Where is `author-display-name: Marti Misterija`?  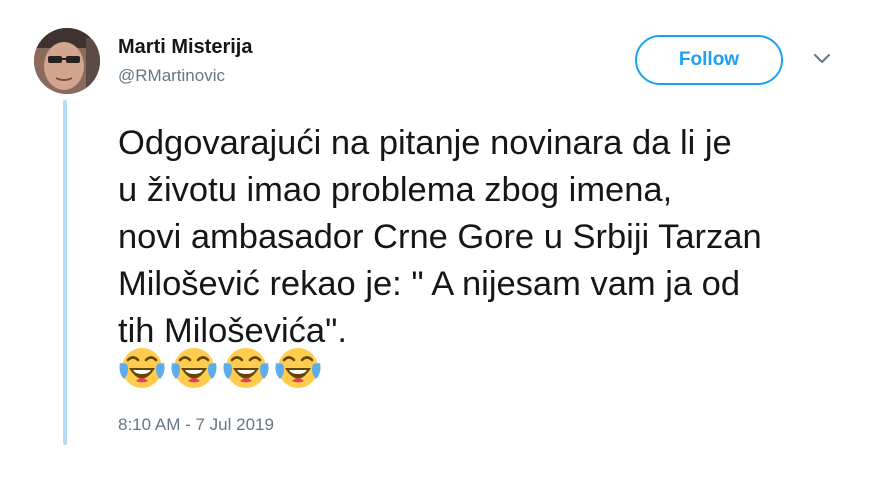 author-display-name: Marti Misterija is located at coordinates (185, 47).